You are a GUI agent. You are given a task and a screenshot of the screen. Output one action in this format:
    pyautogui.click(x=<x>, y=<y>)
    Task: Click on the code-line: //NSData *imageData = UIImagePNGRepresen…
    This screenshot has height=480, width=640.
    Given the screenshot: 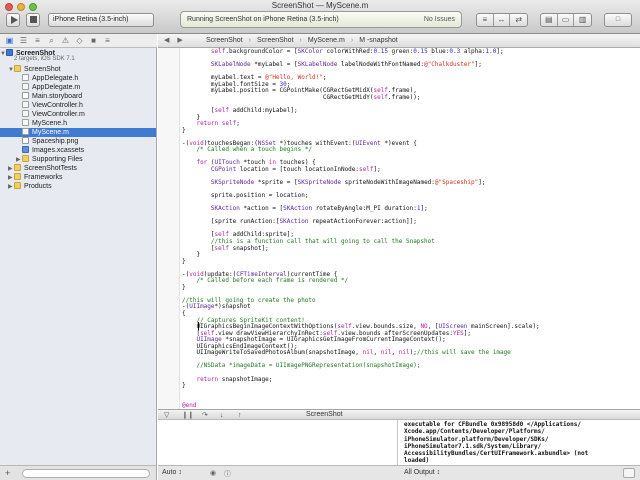 What is the action you would take?
    pyautogui.click(x=308, y=366)
    